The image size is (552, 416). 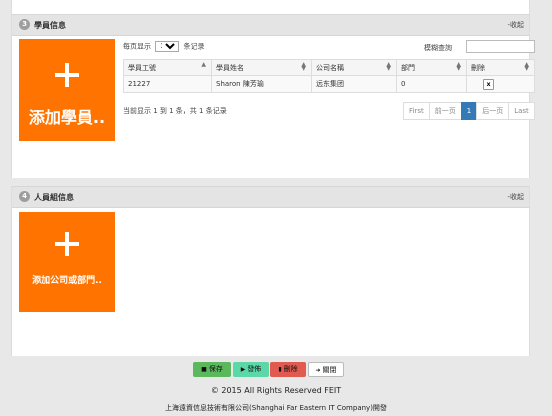 I want to click on add-student-button: 添加學員.., so click(x=67, y=90).